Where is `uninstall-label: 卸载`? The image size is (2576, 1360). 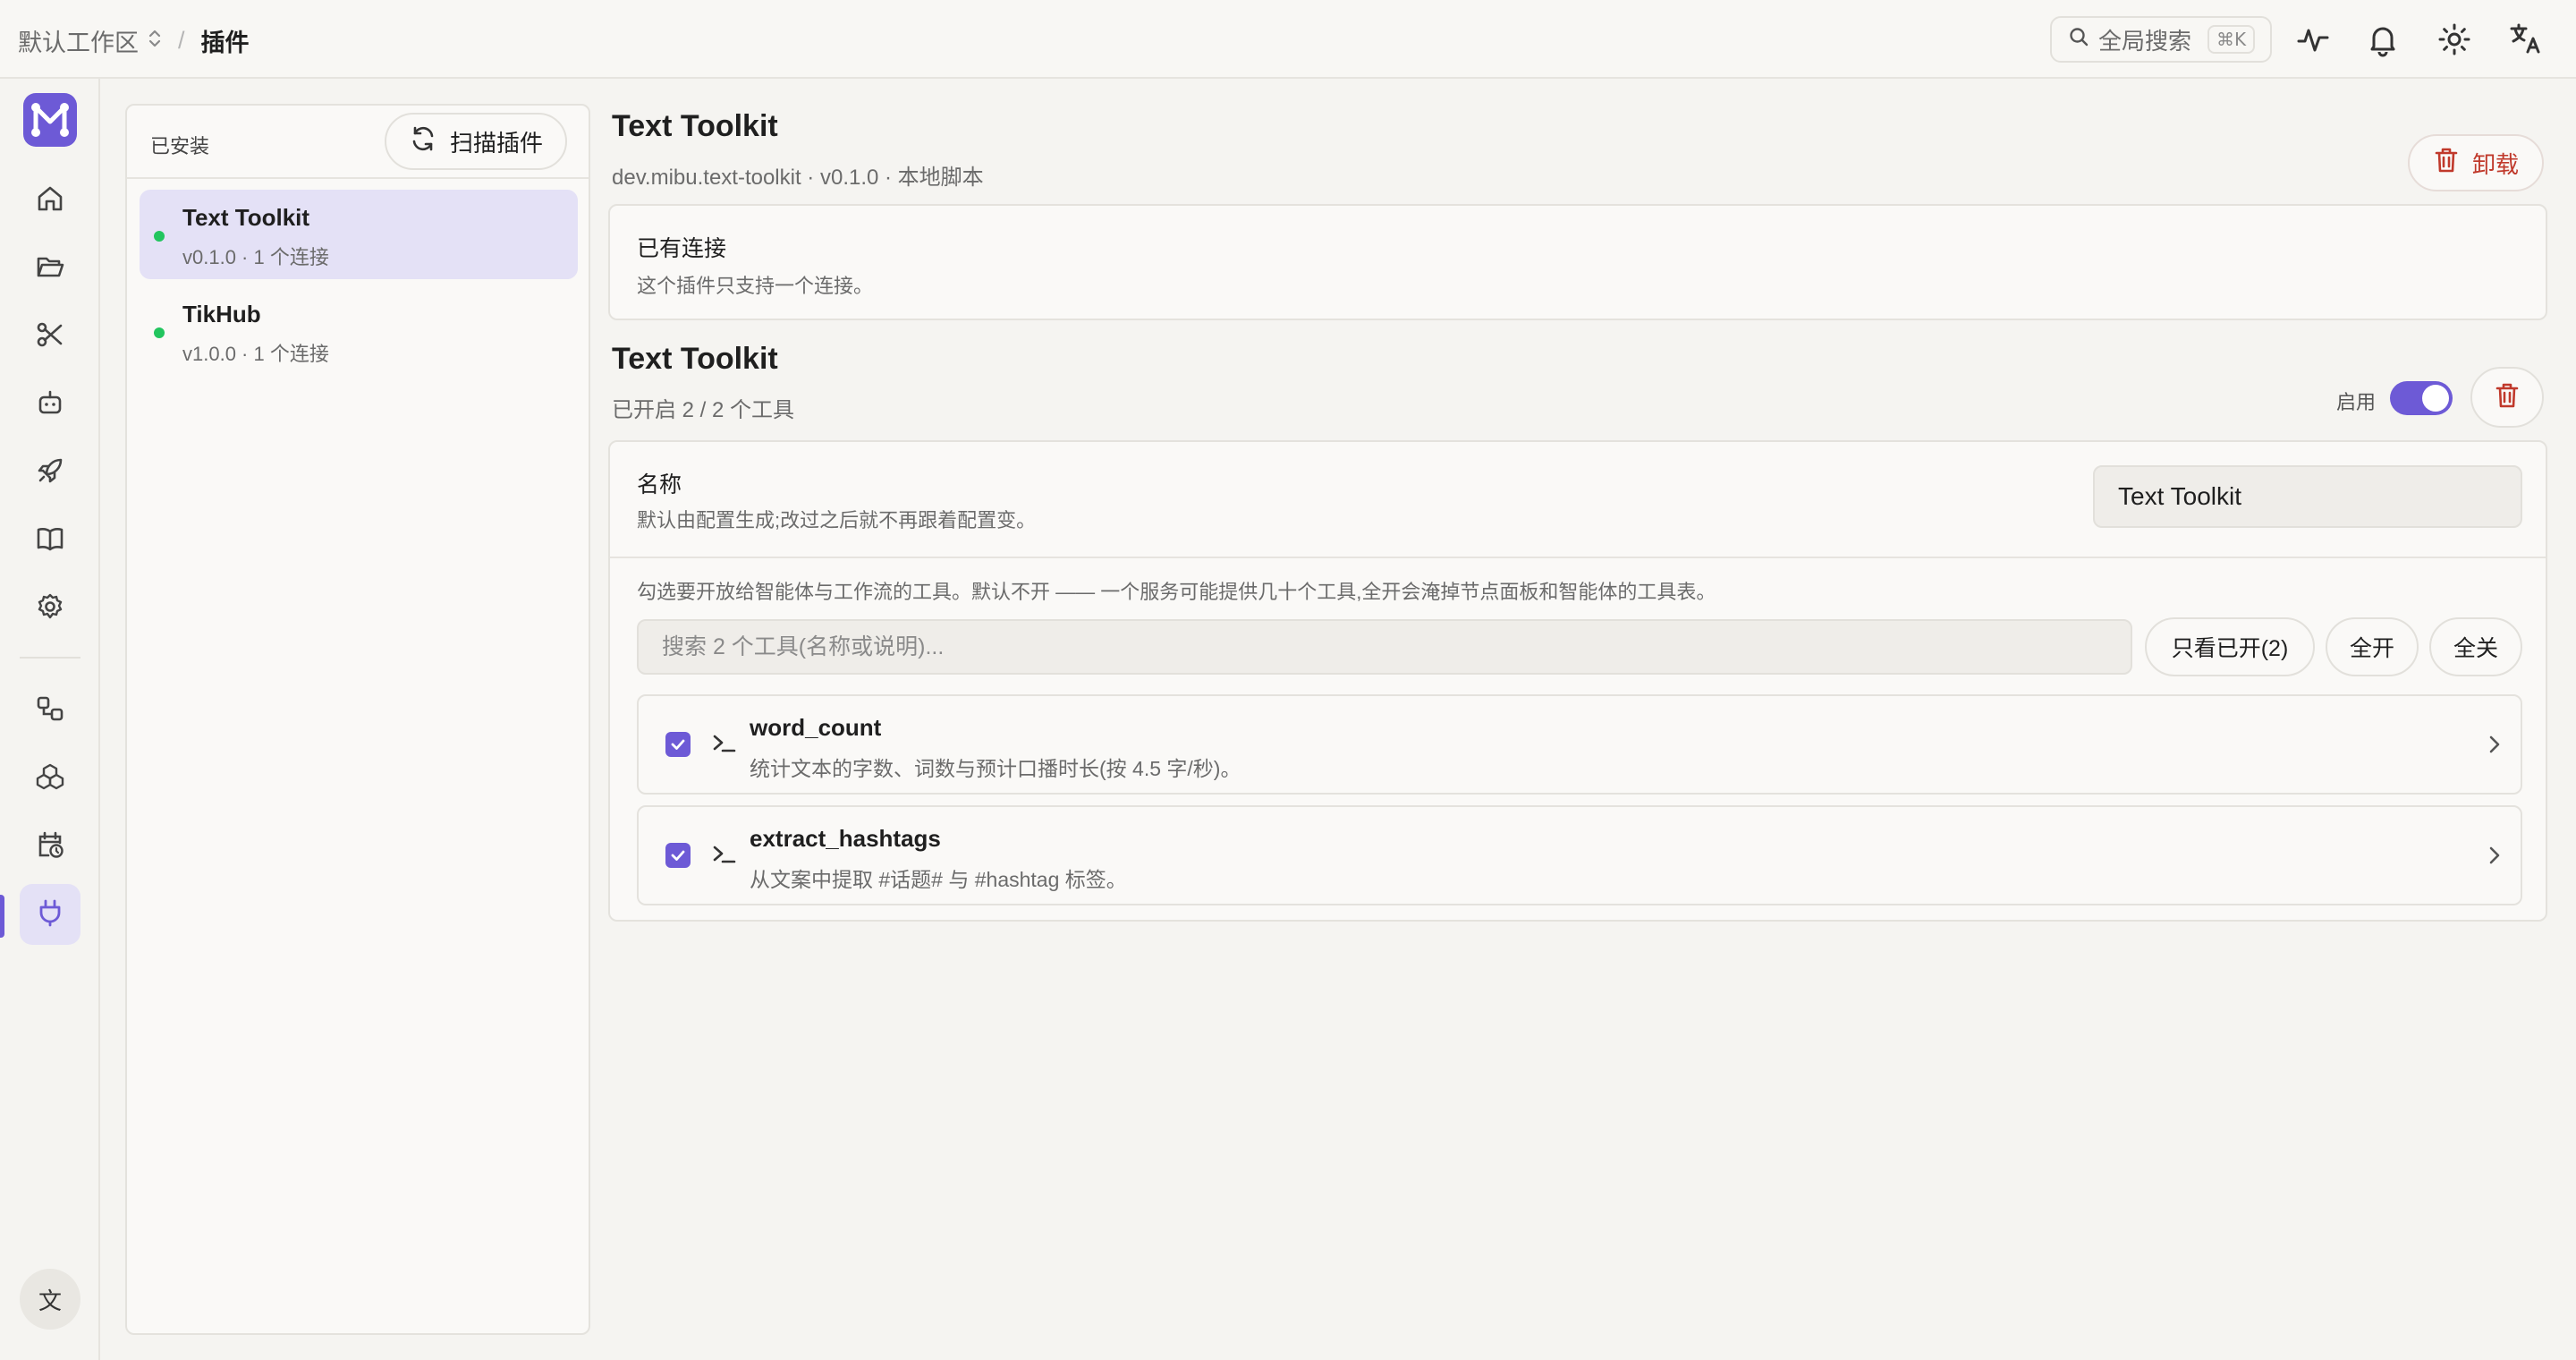 uninstall-label: 卸载 is located at coordinates (2495, 164).